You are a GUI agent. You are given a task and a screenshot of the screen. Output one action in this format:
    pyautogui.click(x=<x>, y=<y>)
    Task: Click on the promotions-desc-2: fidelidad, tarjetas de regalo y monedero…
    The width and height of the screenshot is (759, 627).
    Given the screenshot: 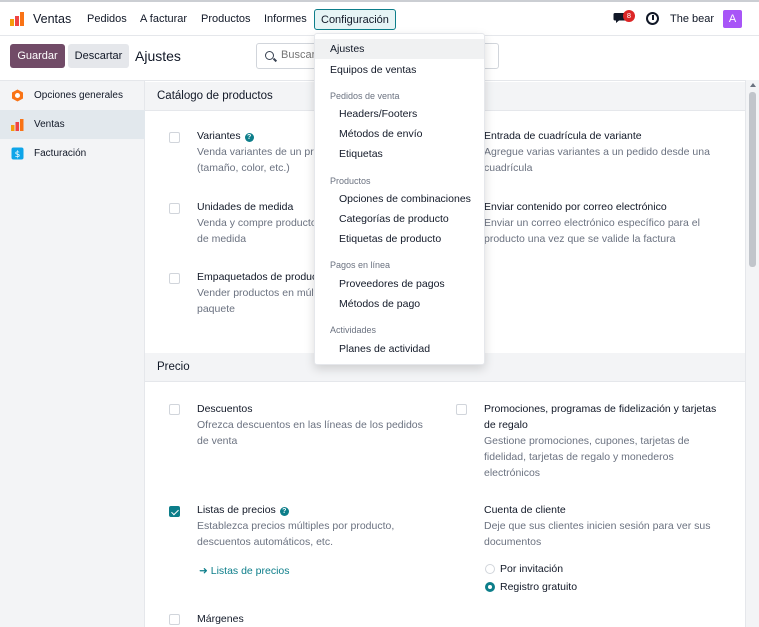 What is the action you would take?
    pyautogui.click(x=579, y=457)
    